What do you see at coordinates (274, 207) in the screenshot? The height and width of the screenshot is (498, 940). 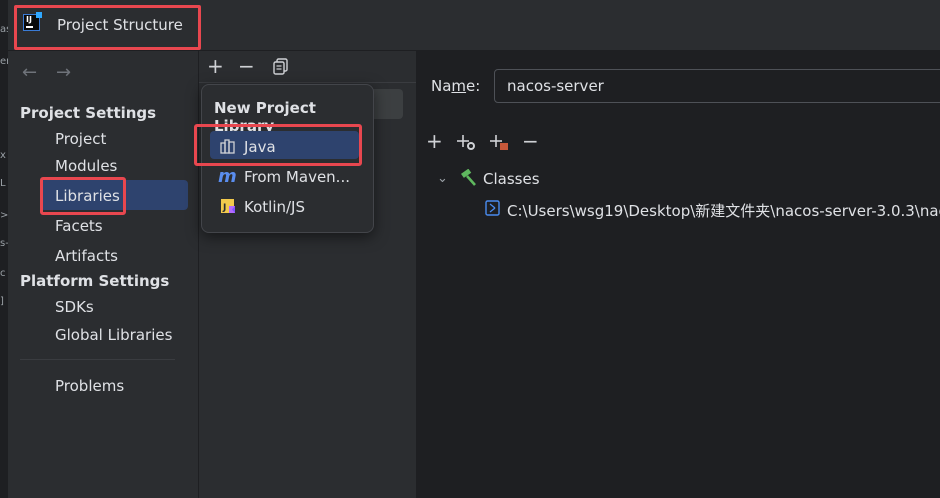 I see `popup-item-kotlin-js: Kotlin/JS` at bounding box center [274, 207].